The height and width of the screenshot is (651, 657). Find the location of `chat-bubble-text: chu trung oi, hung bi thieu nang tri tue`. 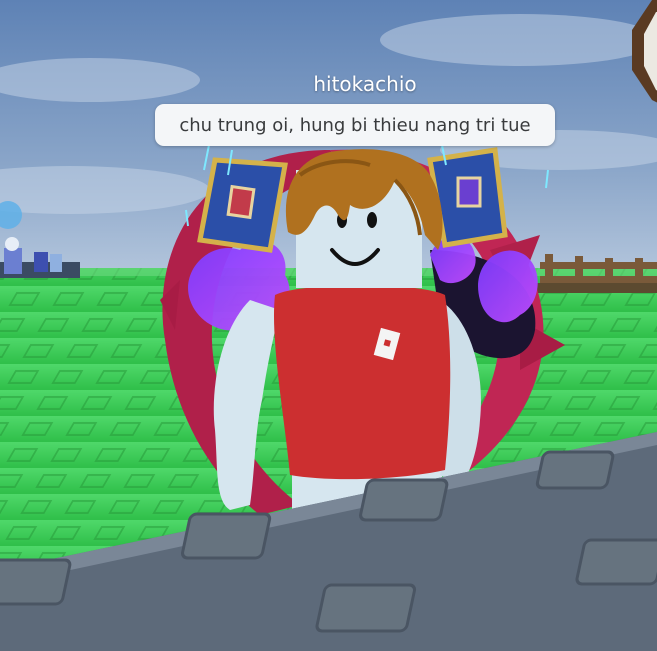

chat-bubble-text: chu trung oi, hung bi thieu nang tri tue is located at coordinates (355, 125).